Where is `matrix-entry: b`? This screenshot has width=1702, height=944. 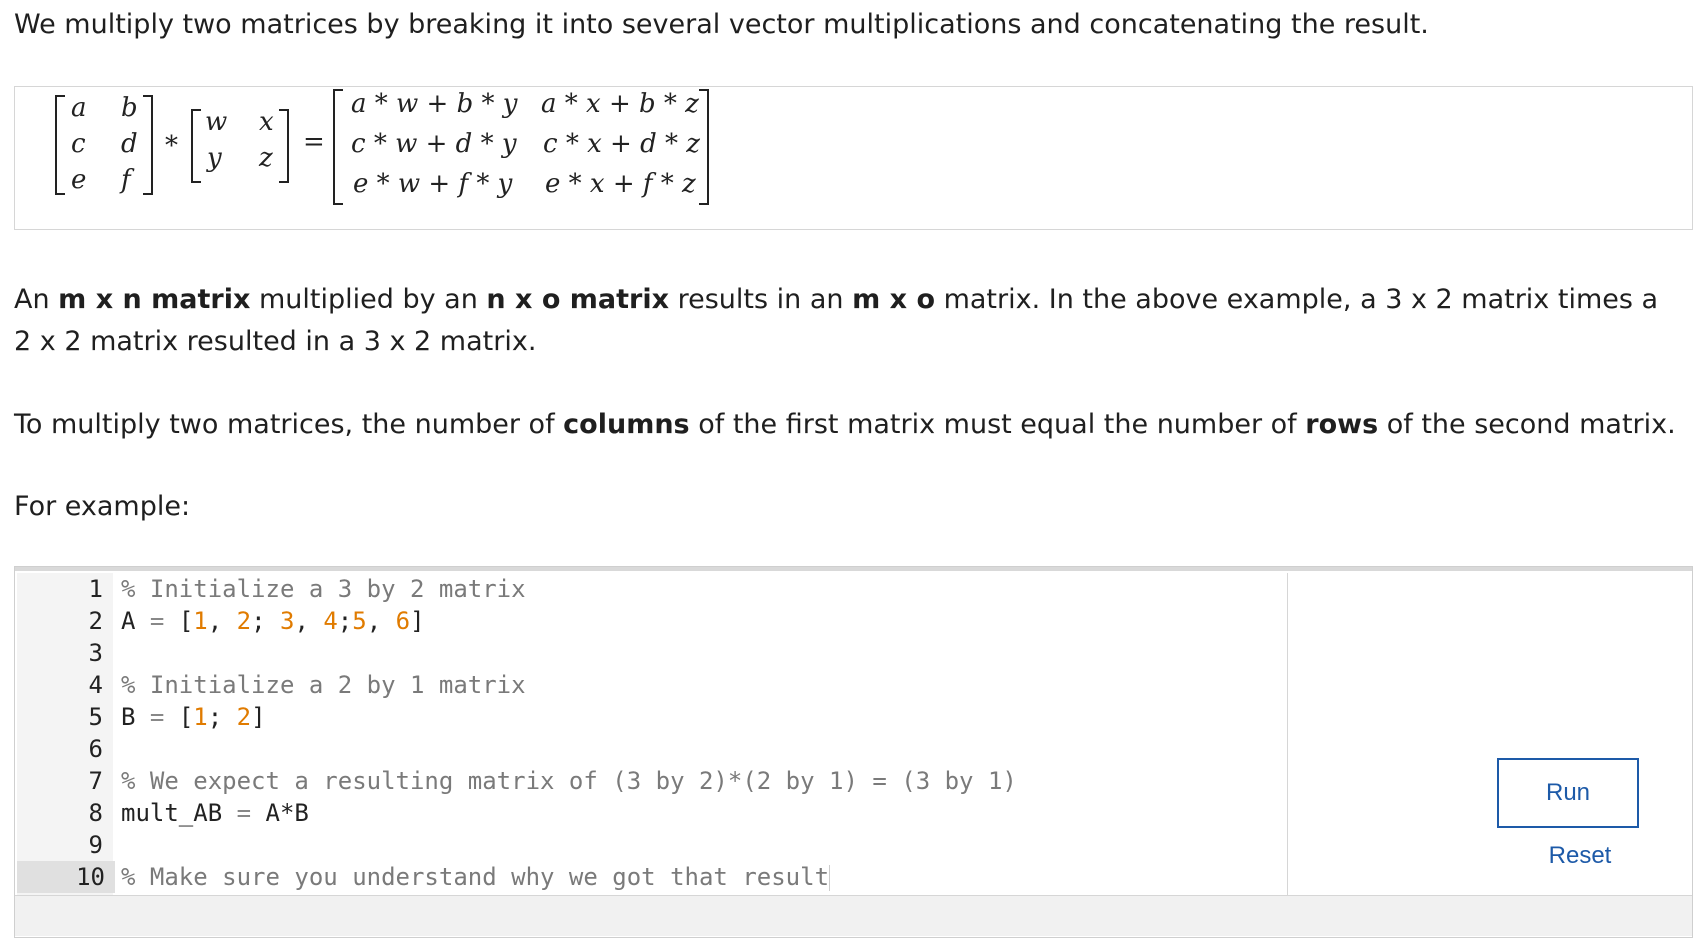 matrix-entry: b is located at coordinates (129, 108).